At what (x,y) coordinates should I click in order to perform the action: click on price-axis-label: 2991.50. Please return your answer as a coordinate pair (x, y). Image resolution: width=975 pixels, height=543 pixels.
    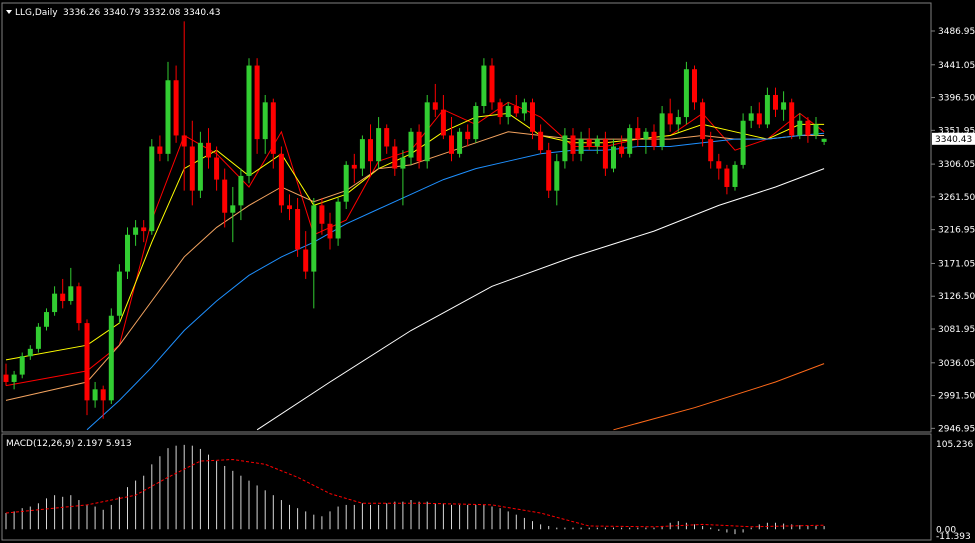
    Looking at the image, I should click on (956, 397).